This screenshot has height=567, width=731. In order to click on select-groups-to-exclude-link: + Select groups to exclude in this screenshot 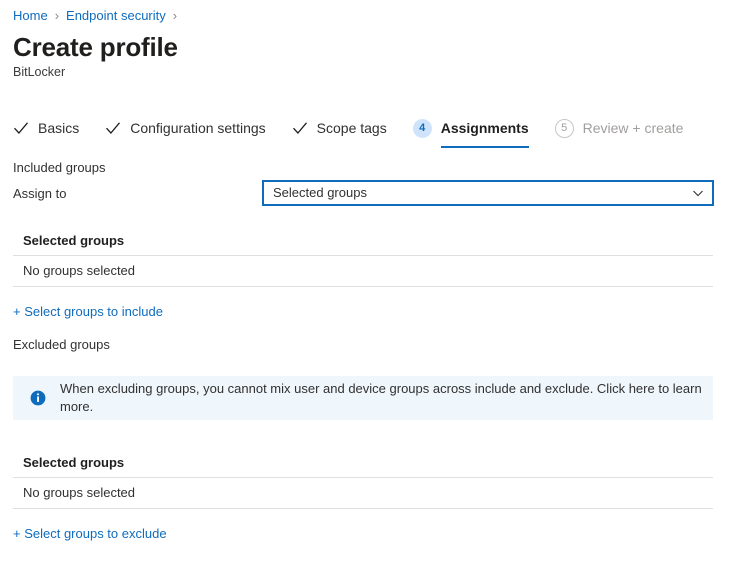, I will do `click(90, 534)`.